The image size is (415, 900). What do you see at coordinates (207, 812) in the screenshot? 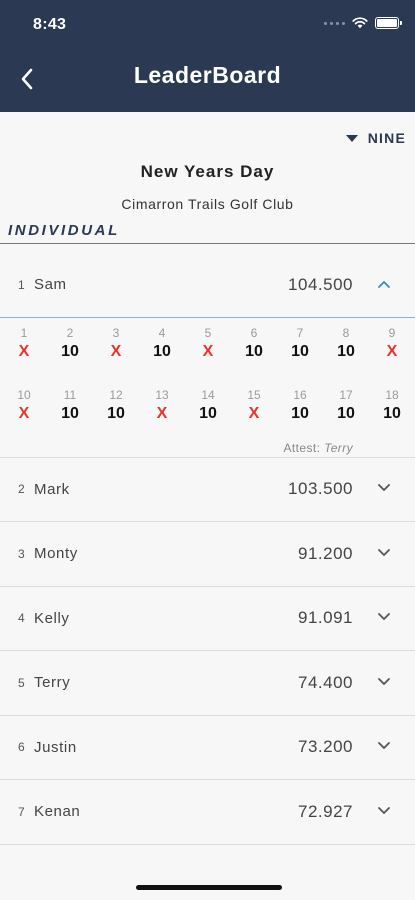
I see `player-row: 7 Kenan 72.927` at bounding box center [207, 812].